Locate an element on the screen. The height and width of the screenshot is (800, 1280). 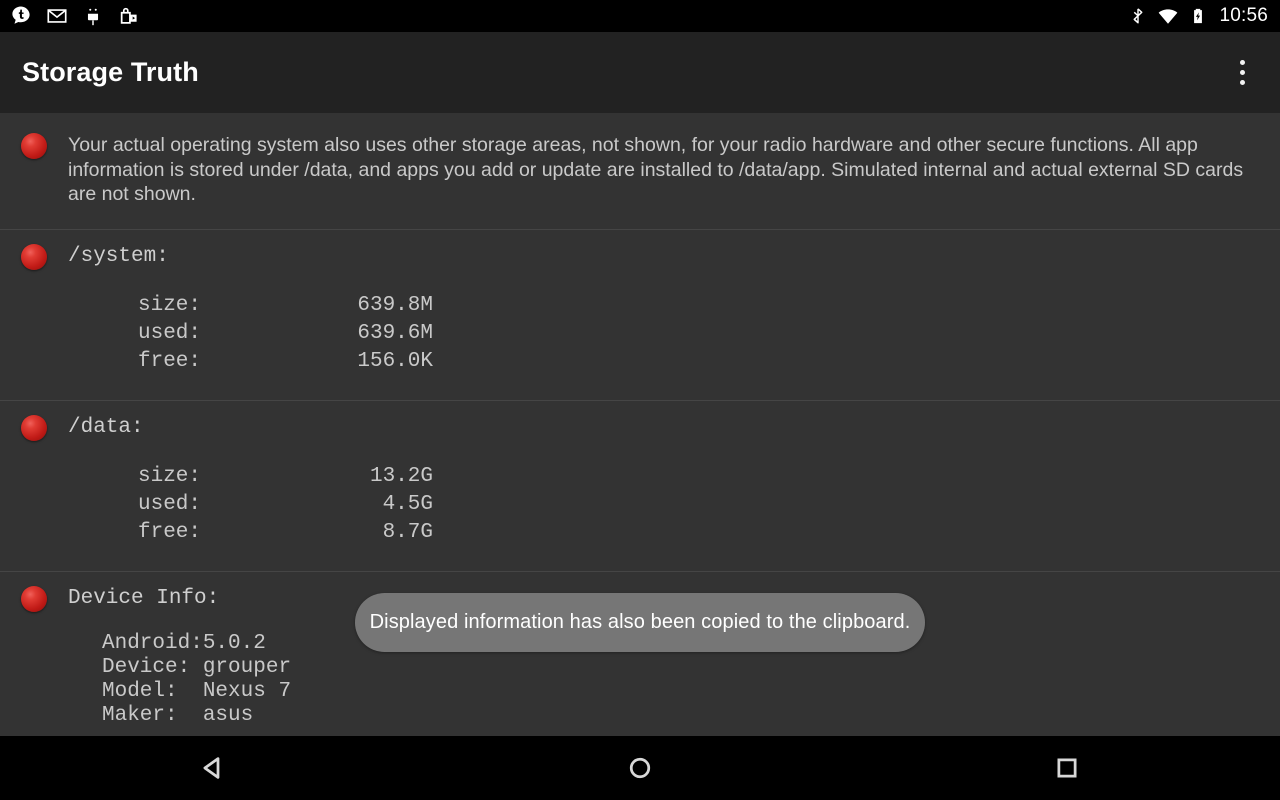
data-free-label: free: is located at coordinates (170, 532).